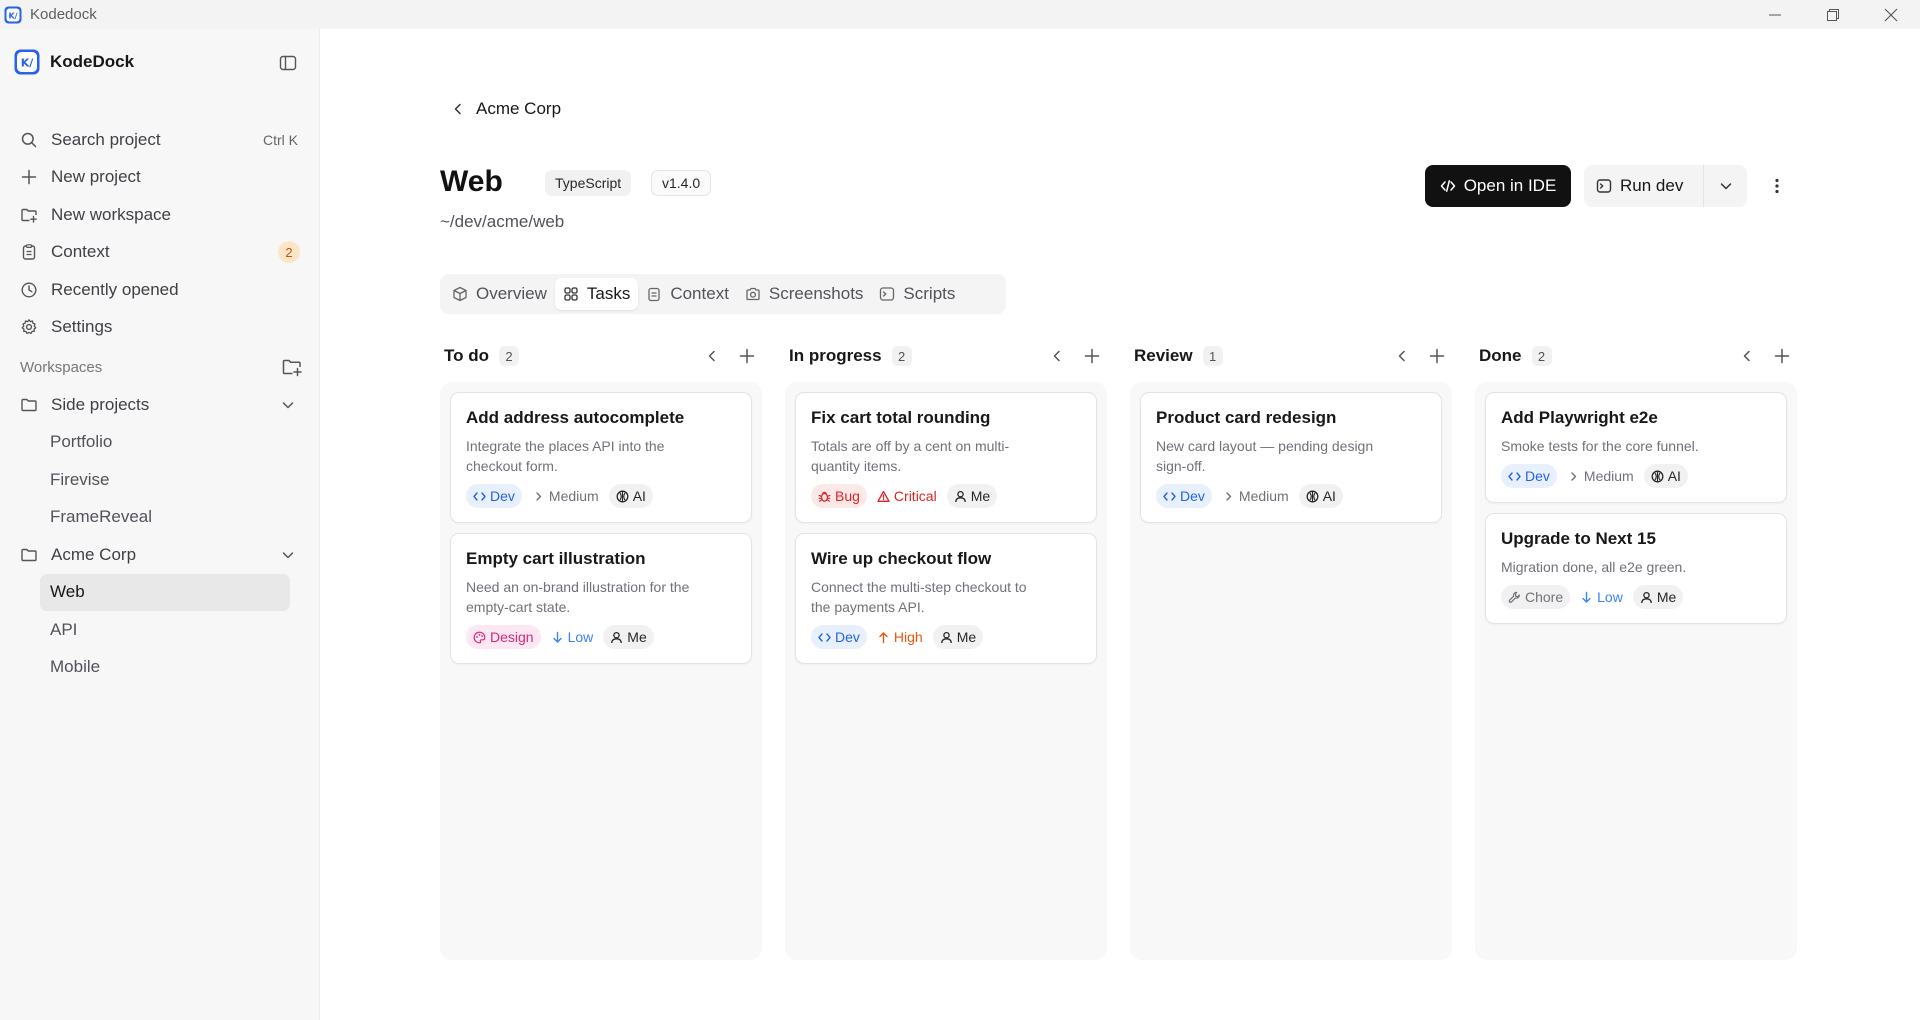  I want to click on search-icon, so click(29, 140).